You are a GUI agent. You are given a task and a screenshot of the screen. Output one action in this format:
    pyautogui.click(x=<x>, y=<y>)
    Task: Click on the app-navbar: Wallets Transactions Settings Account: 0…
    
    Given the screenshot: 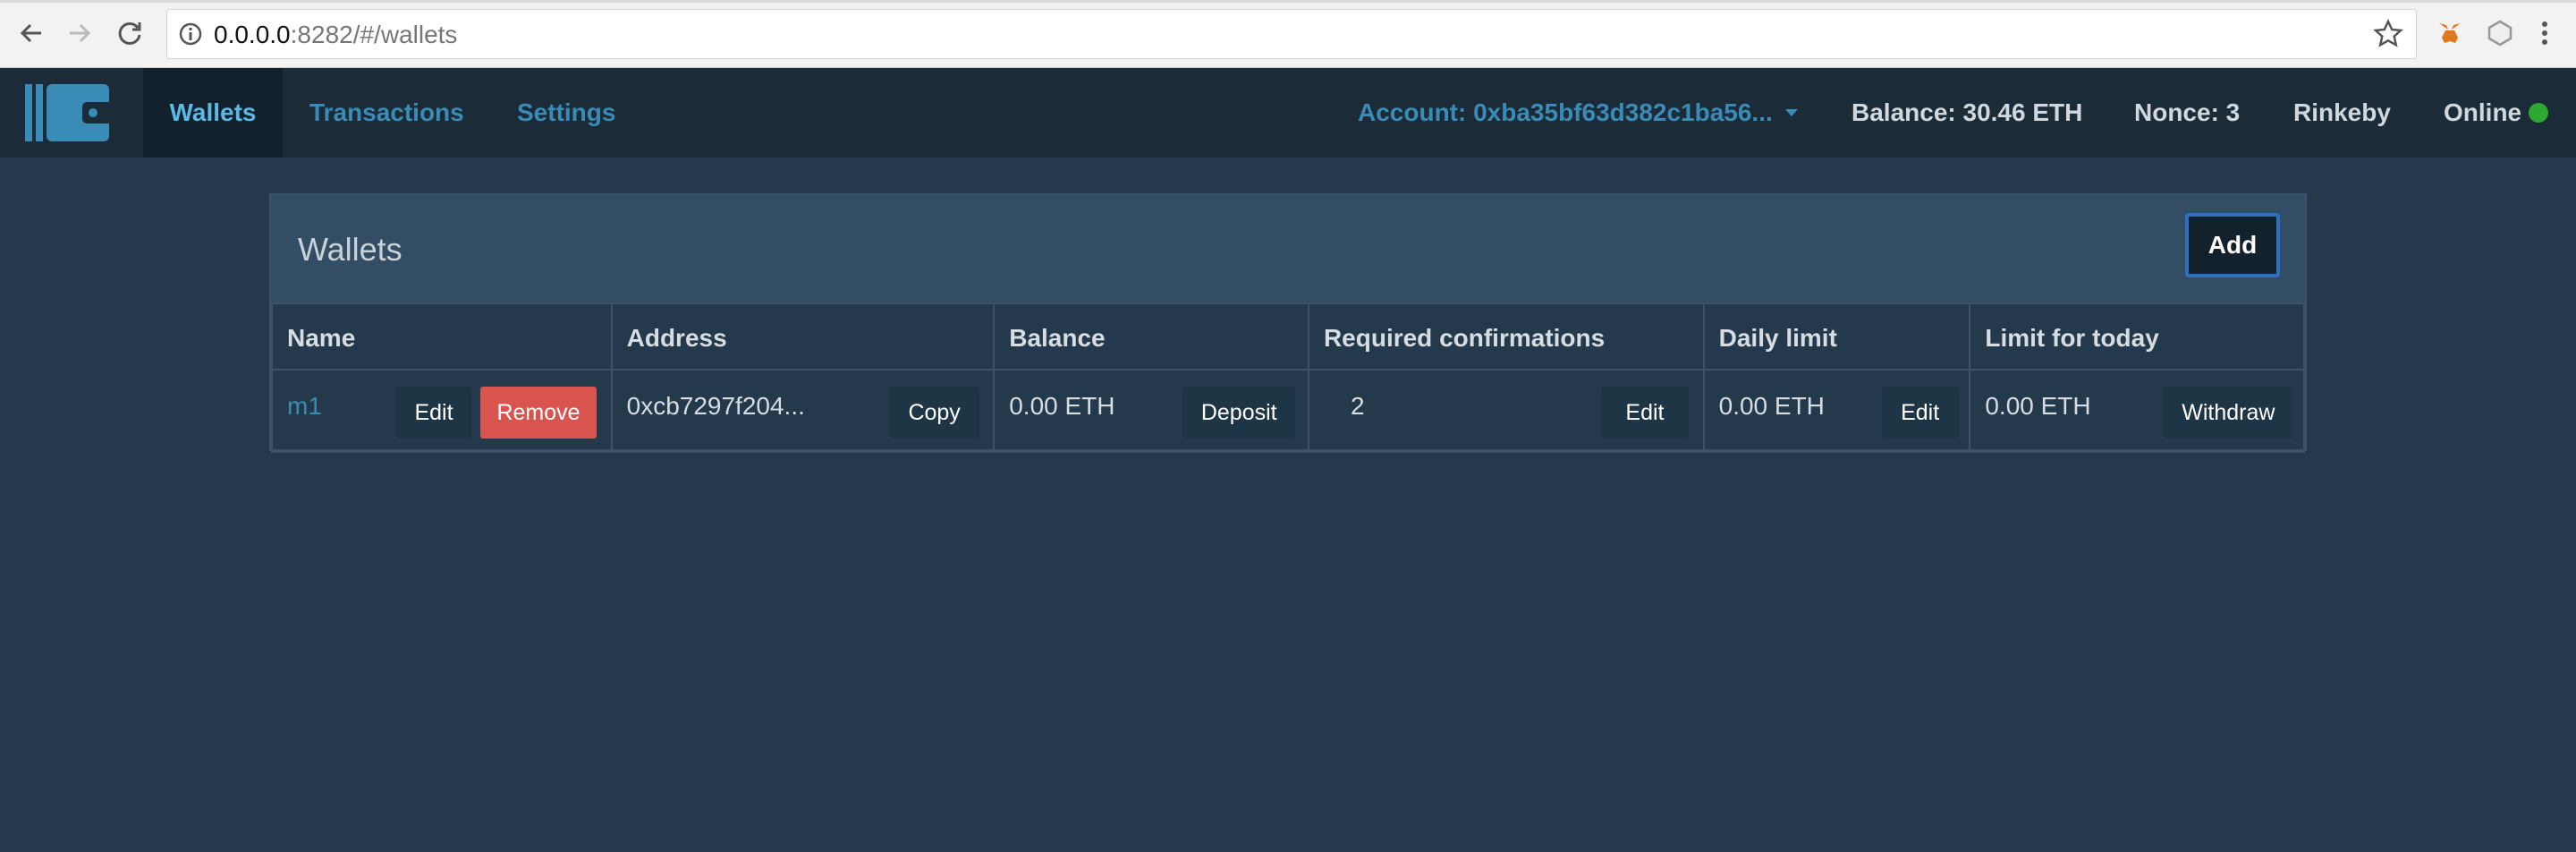 What is the action you would take?
    pyautogui.click(x=1288, y=113)
    